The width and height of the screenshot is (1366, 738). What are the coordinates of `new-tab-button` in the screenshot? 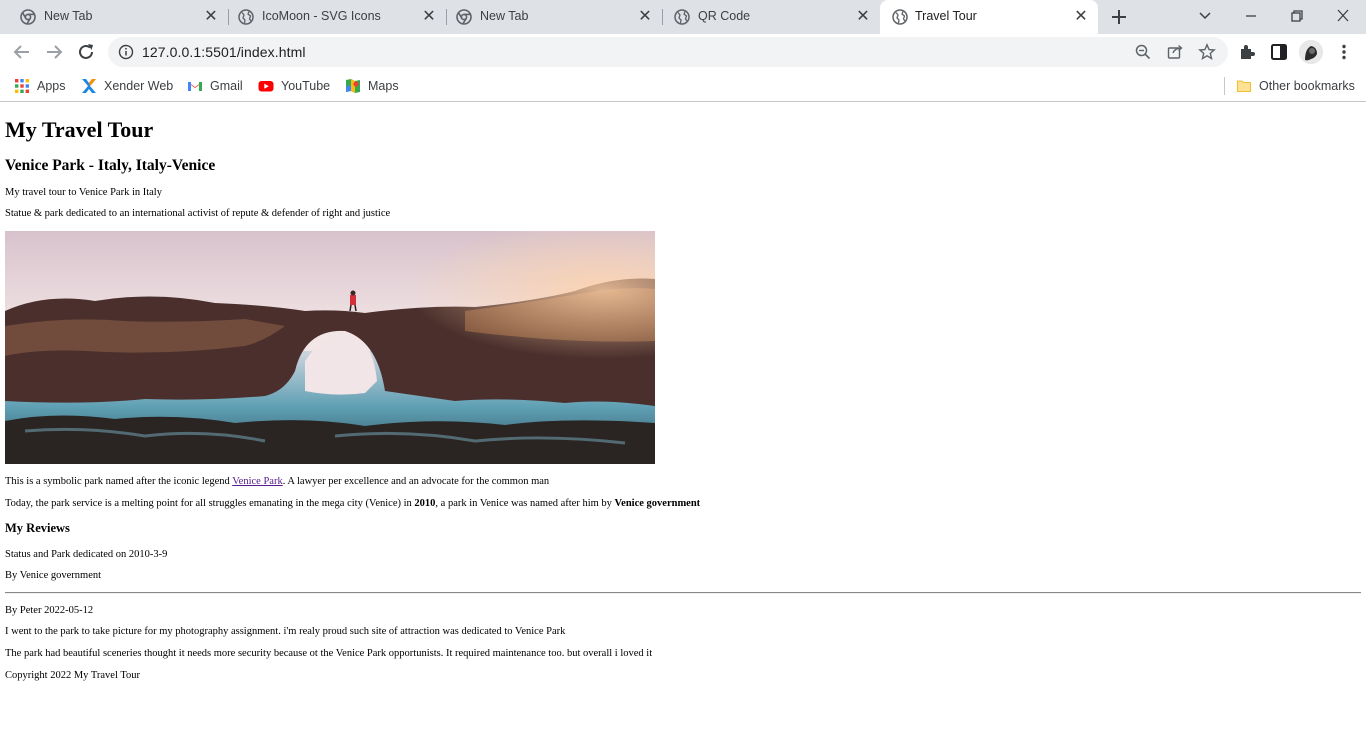 It's located at (1119, 17).